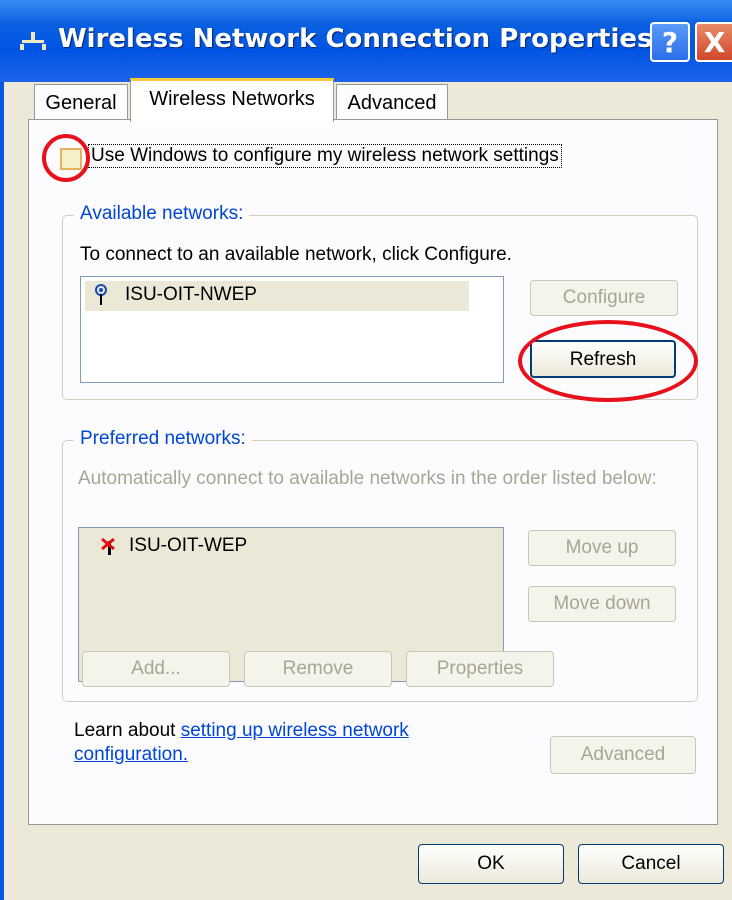 Image resolution: width=732 pixels, height=900 pixels. Describe the element at coordinates (232, 100) in the screenshot. I see `tab-wireless-networks: Wireless Networks` at that location.